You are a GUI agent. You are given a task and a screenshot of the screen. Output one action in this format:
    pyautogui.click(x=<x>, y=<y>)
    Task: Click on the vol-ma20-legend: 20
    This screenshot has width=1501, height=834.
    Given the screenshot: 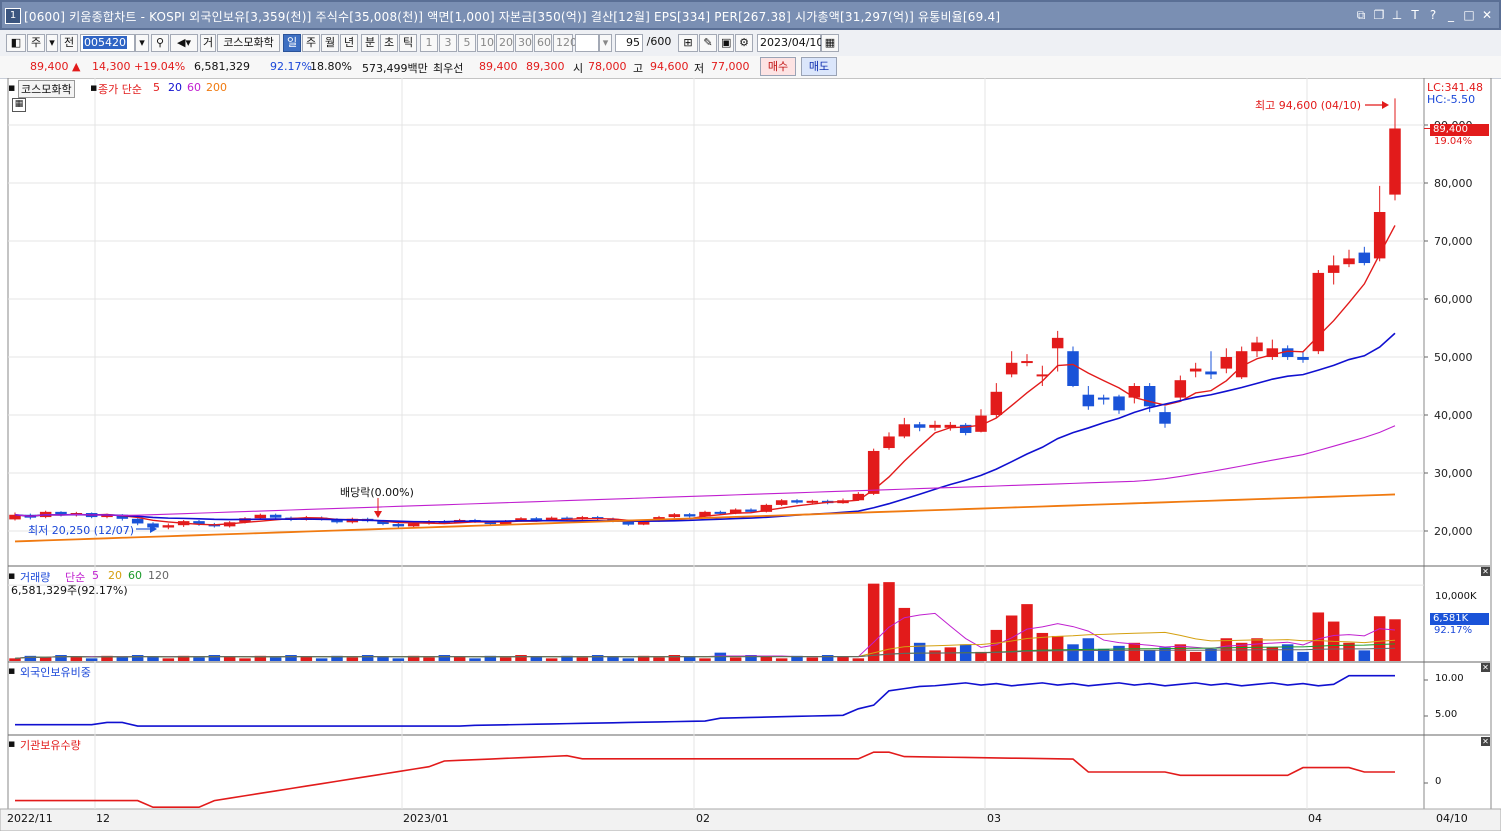 What is the action you would take?
    pyautogui.click(x=115, y=575)
    